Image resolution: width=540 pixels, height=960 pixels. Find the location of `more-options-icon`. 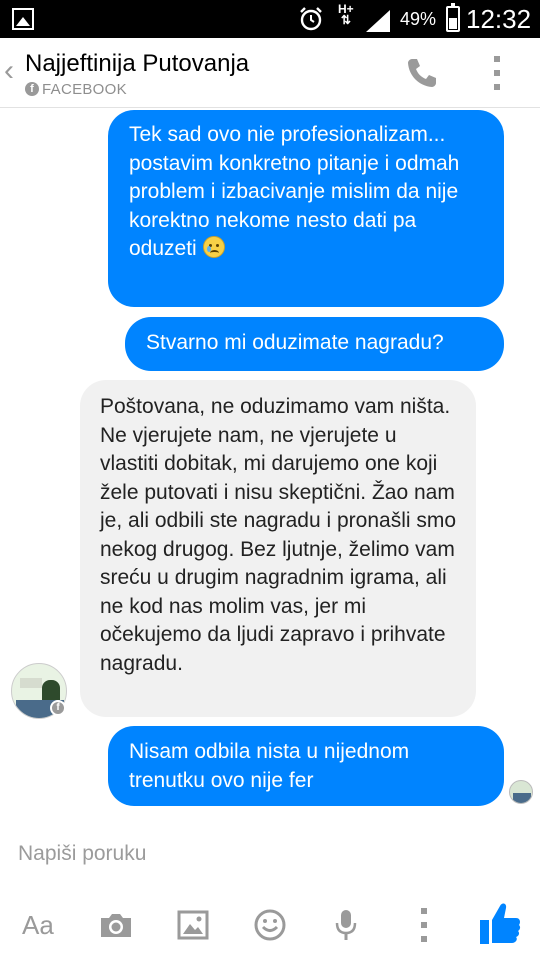

more-options-icon is located at coordinates (424, 925).